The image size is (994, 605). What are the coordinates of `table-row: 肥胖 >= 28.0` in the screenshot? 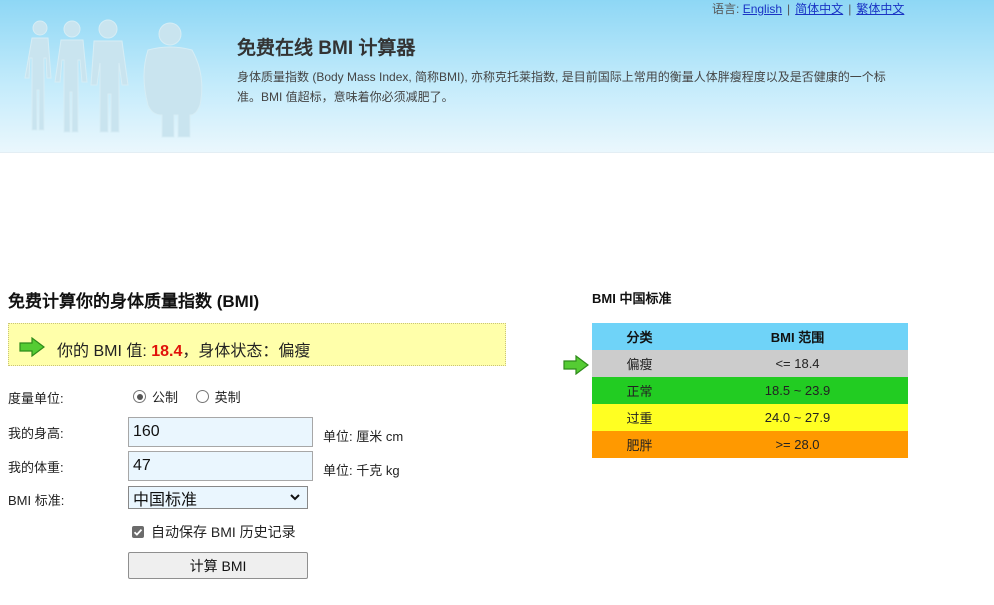 It's located at (750, 444).